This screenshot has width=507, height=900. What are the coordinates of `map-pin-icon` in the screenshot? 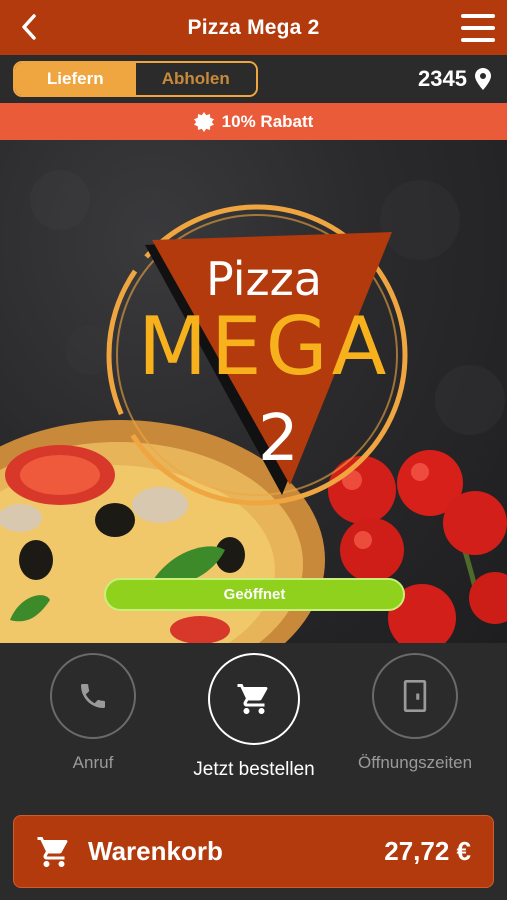 It's located at (483, 79).